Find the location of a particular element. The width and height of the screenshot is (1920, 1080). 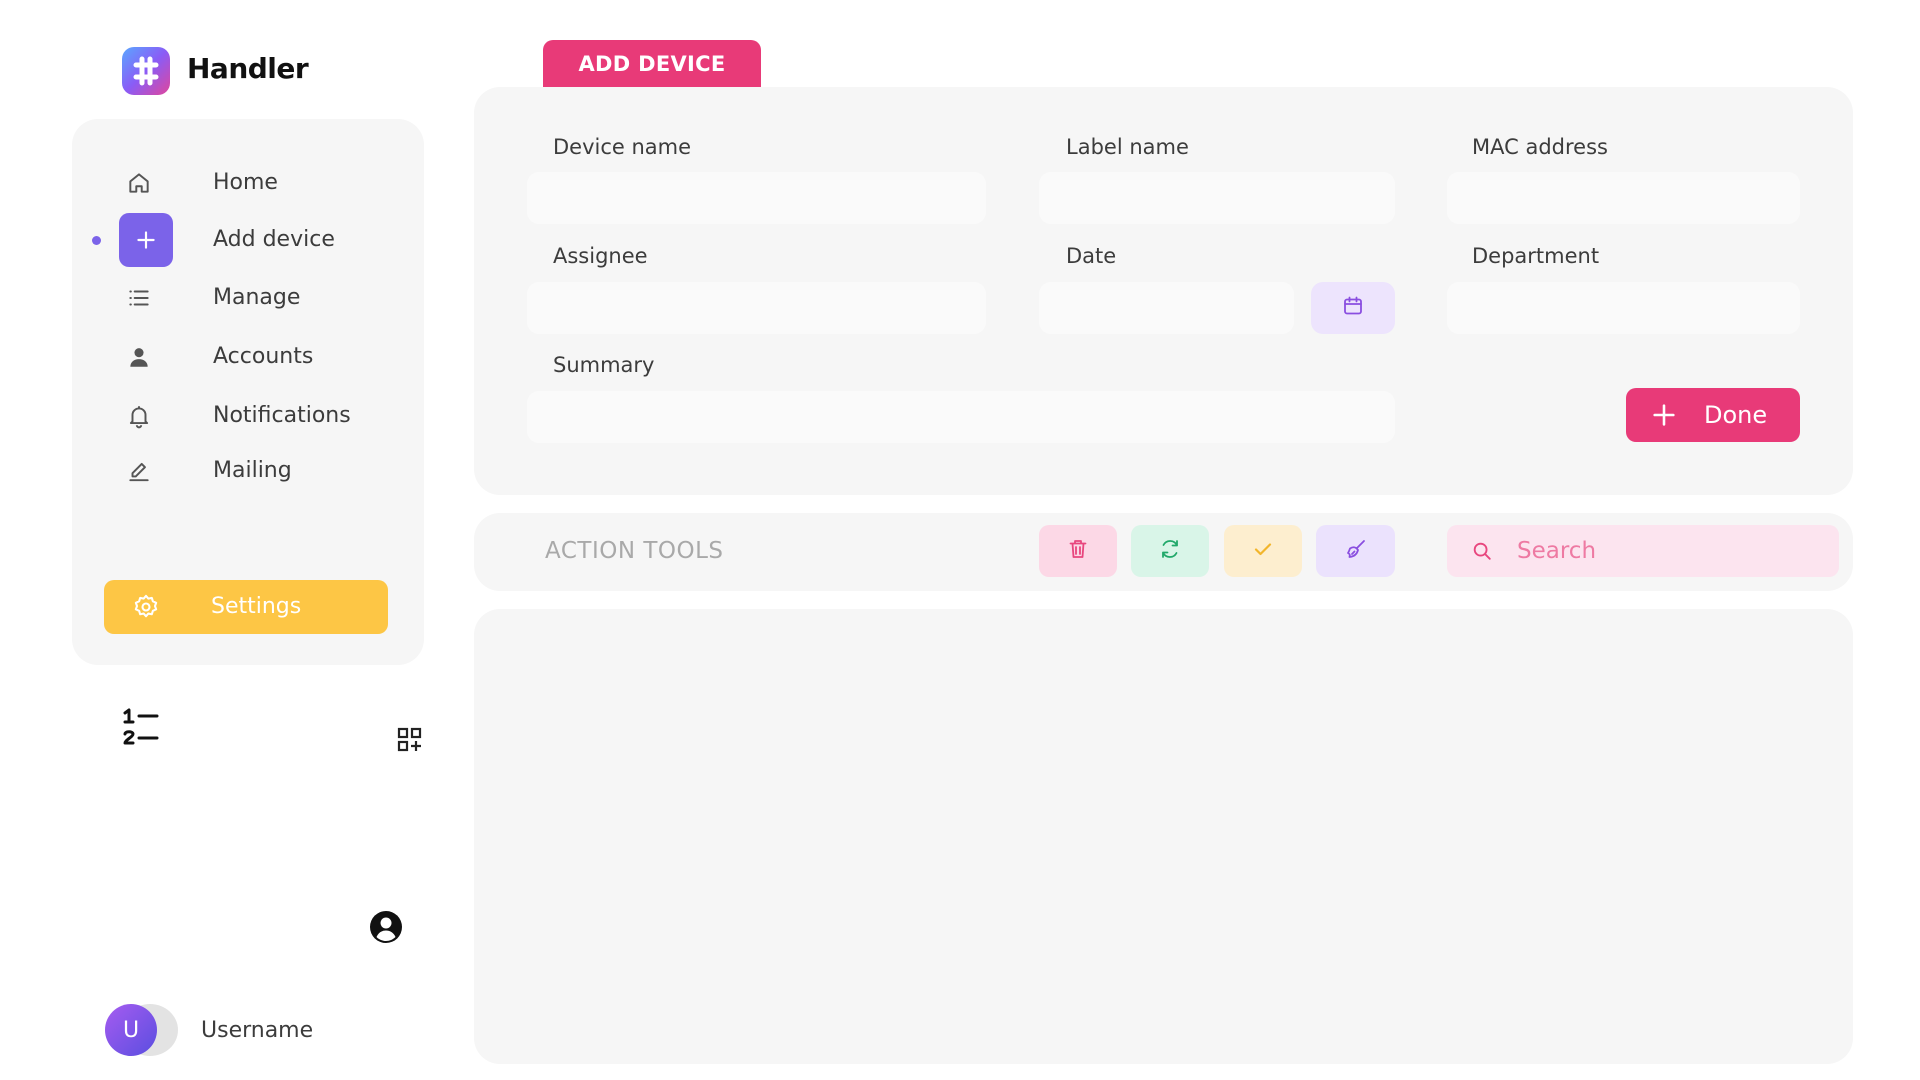

sidebar-item-add-device: Add device is located at coordinates (248, 240).